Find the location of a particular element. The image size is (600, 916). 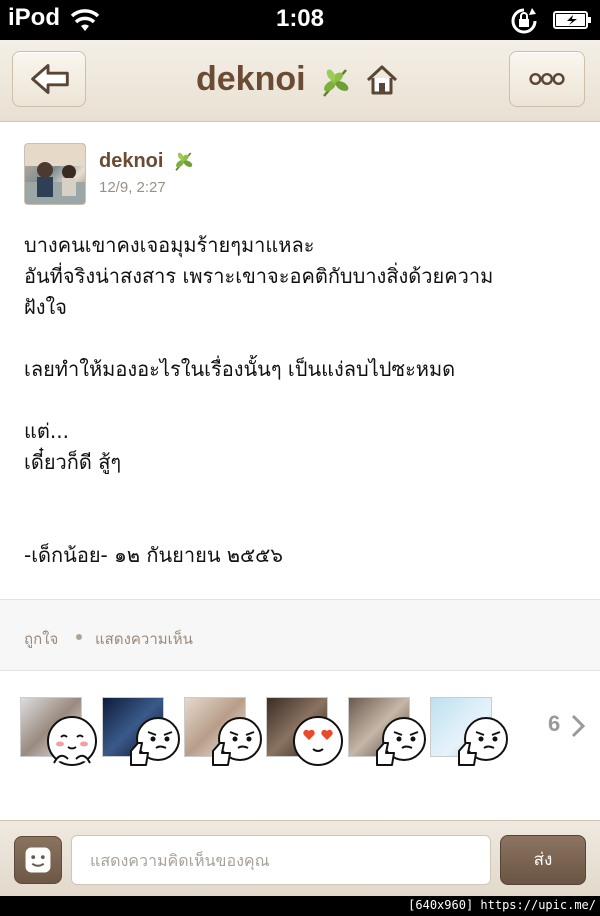

more-dots-icon is located at coordinates (547, 79).